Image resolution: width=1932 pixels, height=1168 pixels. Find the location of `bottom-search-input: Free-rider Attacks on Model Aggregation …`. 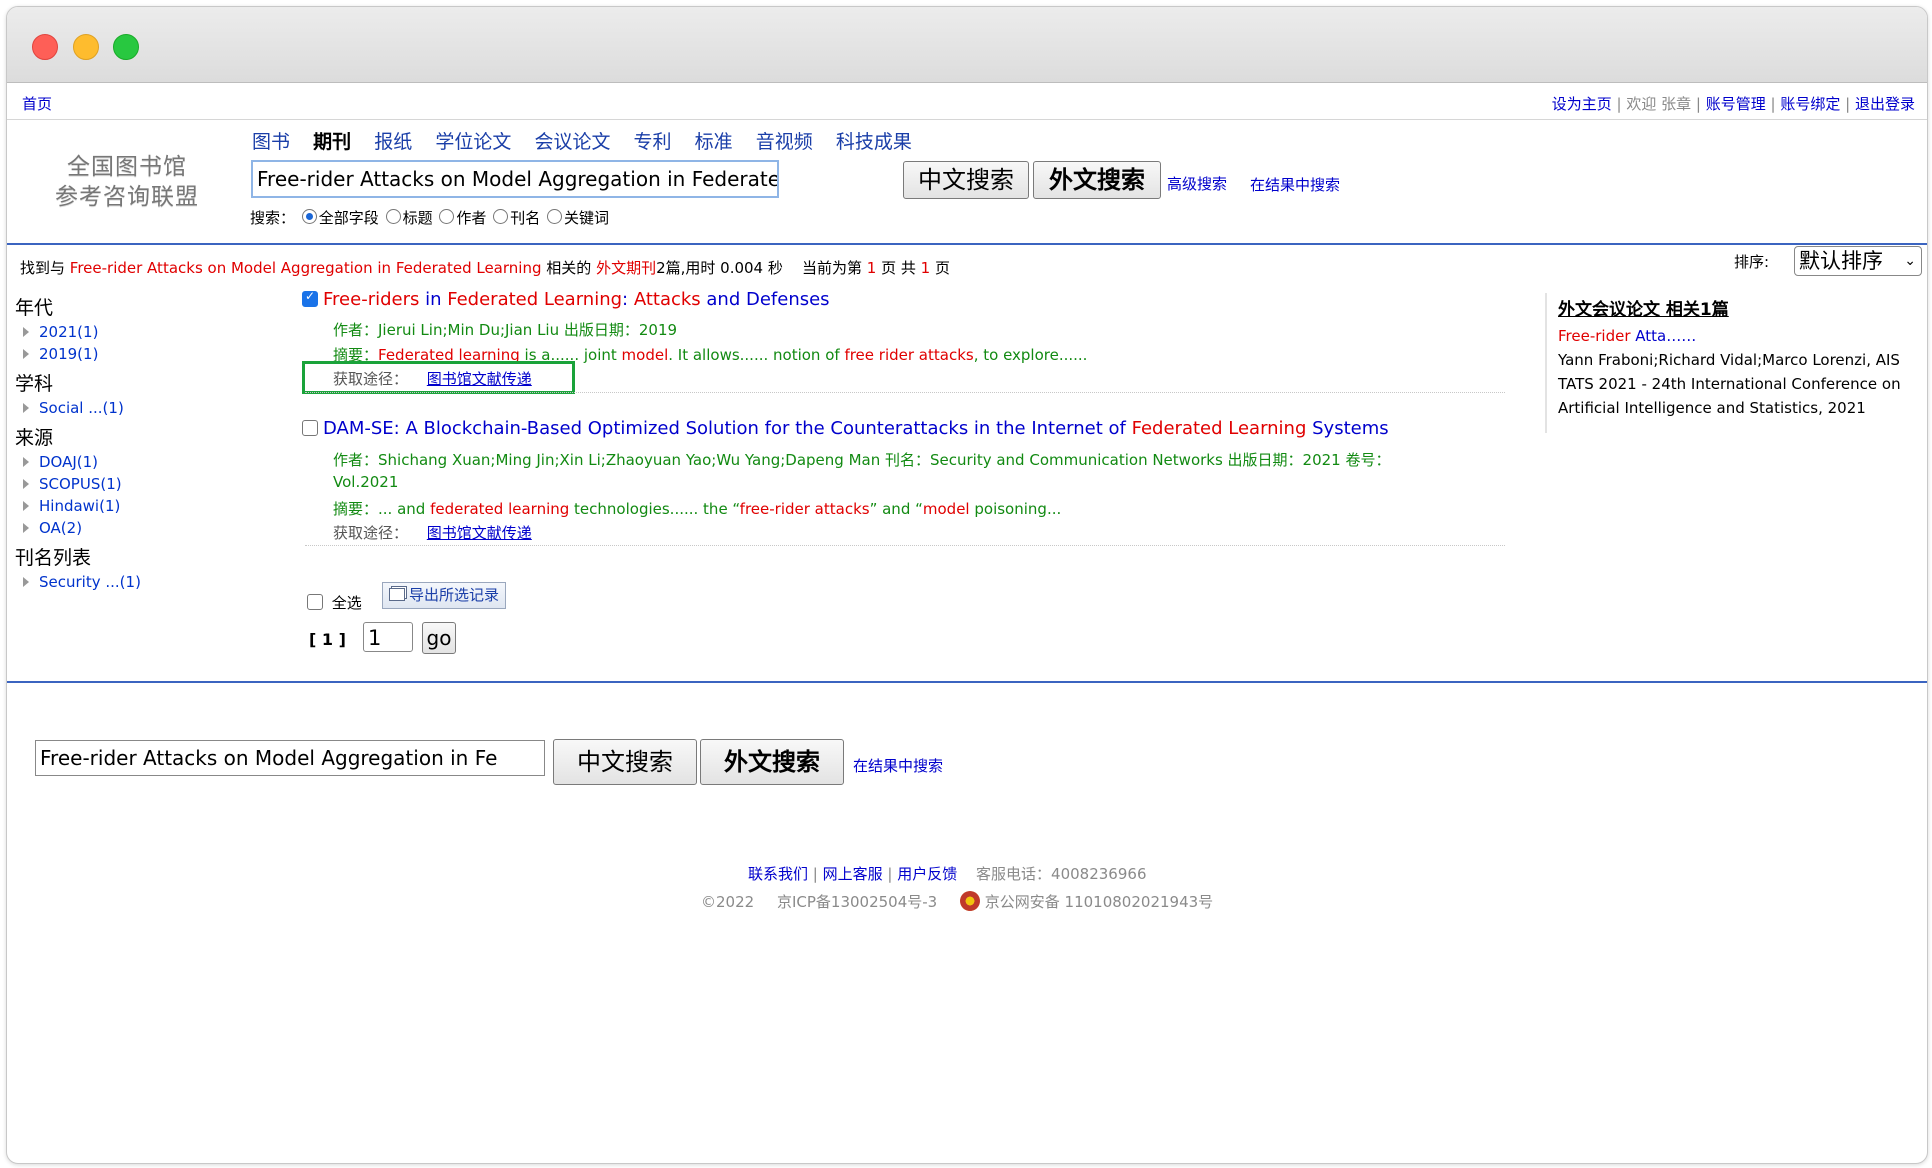

bottom-search-input: Free-rider Attacks on Model Aggregation … is located at coordinates (290, 758).